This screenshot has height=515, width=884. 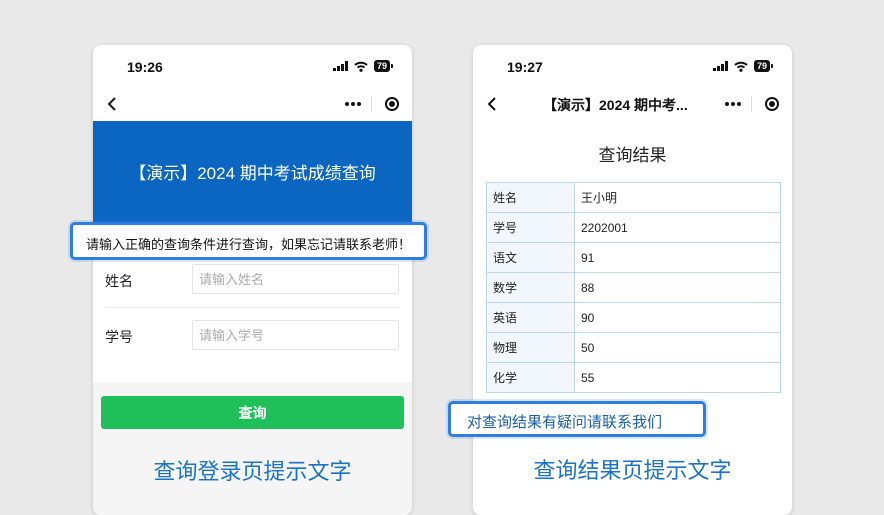 What do you see at coordinates (530, 287) in the screenshot?
I see `table-key: 数学` at bounding box center [530, 287].